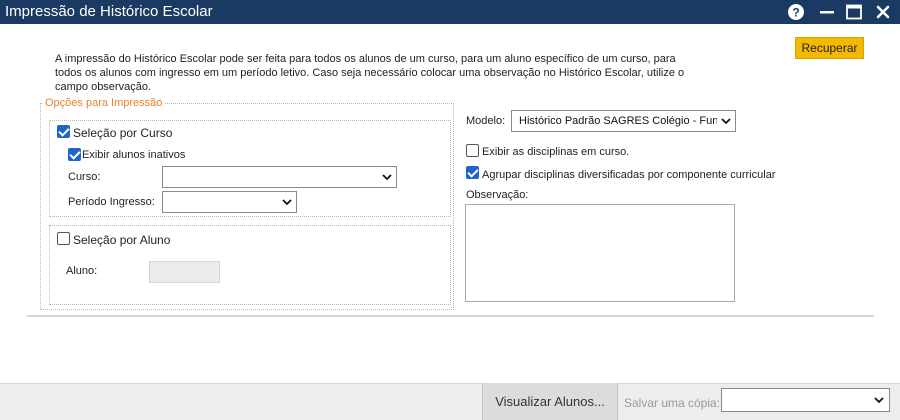 This screenshot has height=420, width=900. Describe the element at coordinates (805, 400) in the screenshot. I see `salvar-copia-select` at that location.